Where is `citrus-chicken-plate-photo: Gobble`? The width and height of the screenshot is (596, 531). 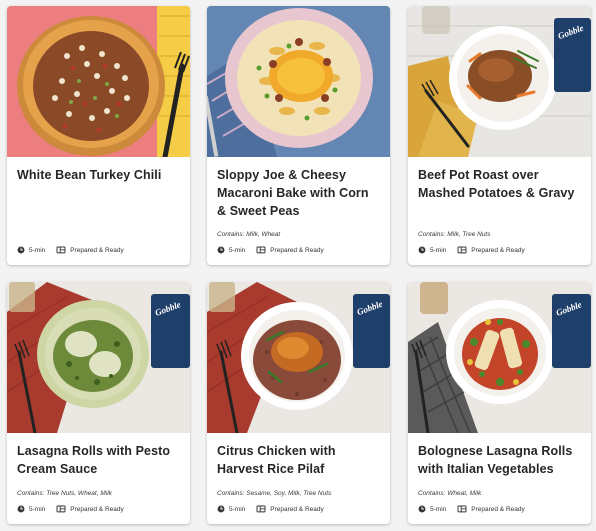 citrus-chicken-plate-photo: Gobble is located at coordinates (298, 357).